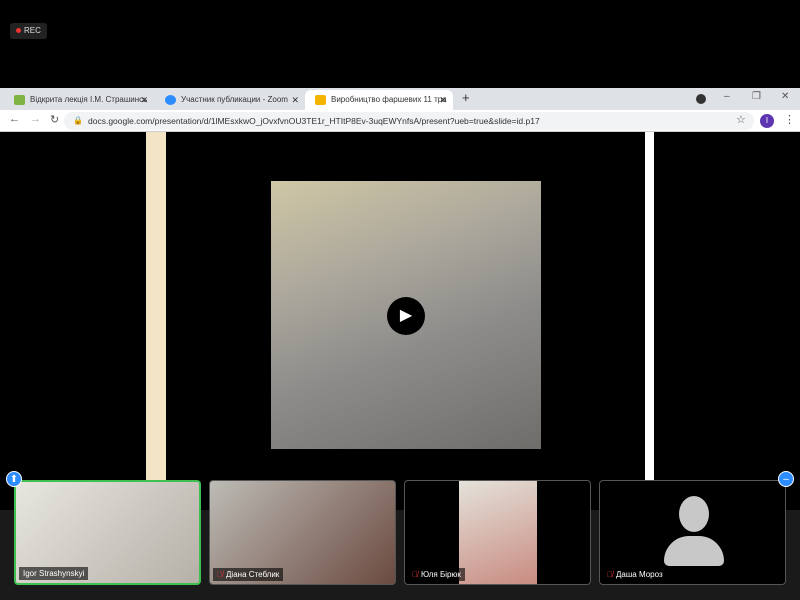 This screenshot has height=600, width=800. I want to click on participant-tile: 🎙̸ Даша Мороз, so click(692, 532).